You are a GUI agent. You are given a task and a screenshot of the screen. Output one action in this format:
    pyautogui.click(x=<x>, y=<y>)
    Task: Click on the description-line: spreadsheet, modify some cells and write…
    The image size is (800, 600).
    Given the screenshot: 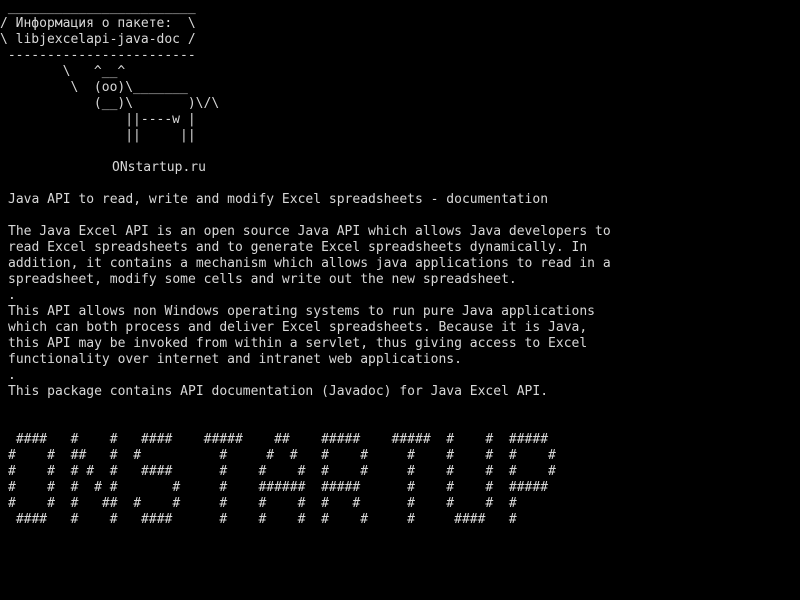 What is the action you would take?
    pyautogui.click(x=262, y=279)
    